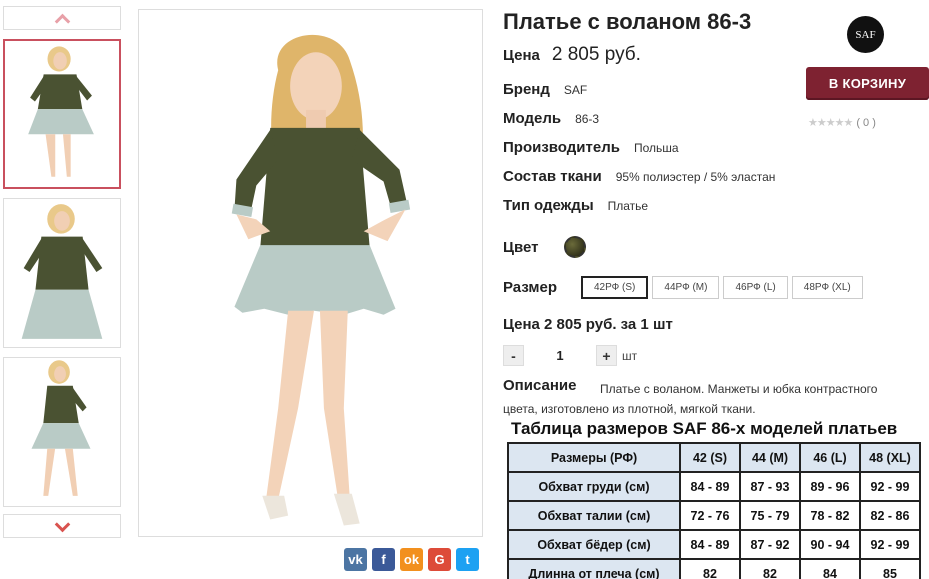 Image resolution: width=929 pixels, height=579 pixels. I want to click on size-label: Размер, so click(530, 287).